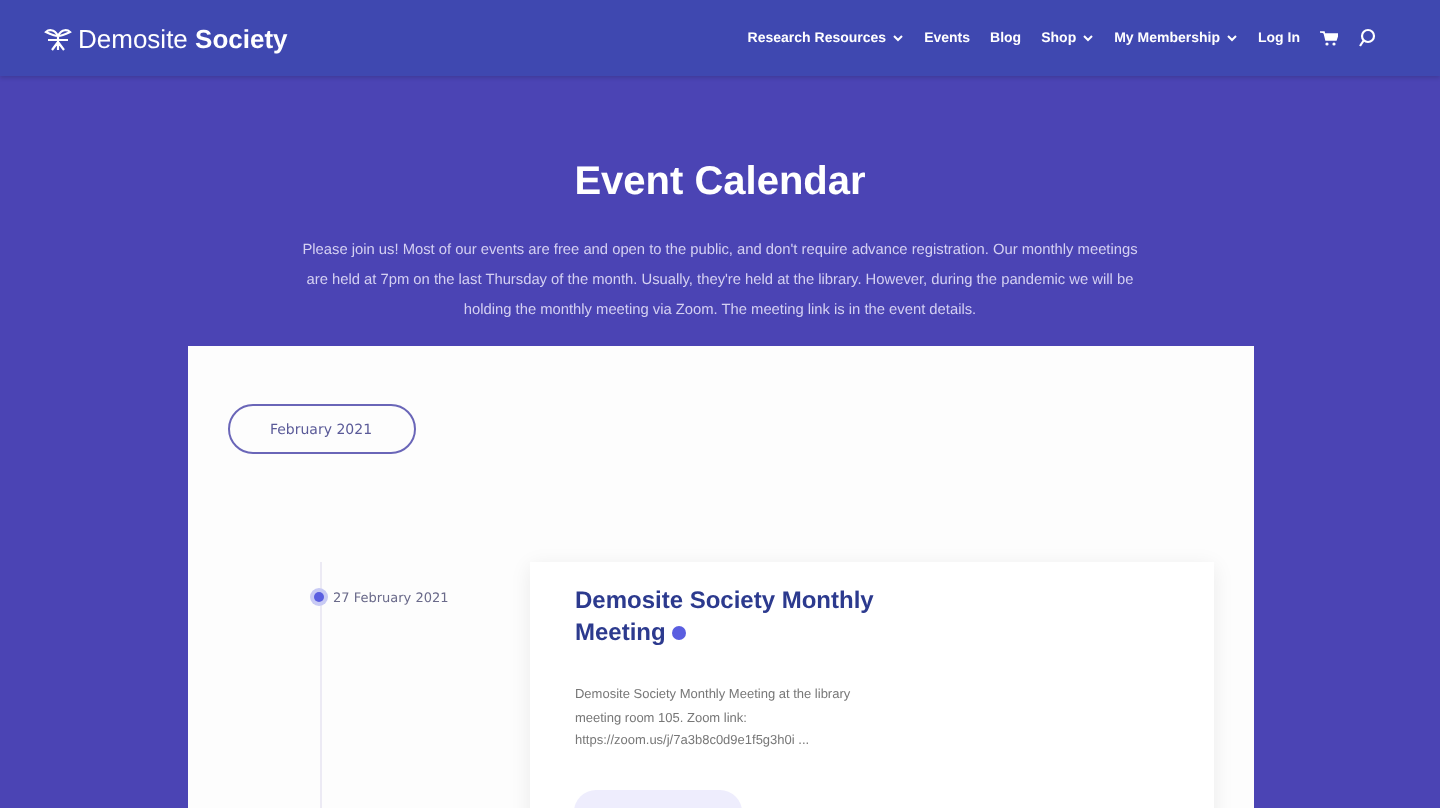 This screenshot has width=1440, height=808. I want to click on status-dot-icon, so click(679, 633).